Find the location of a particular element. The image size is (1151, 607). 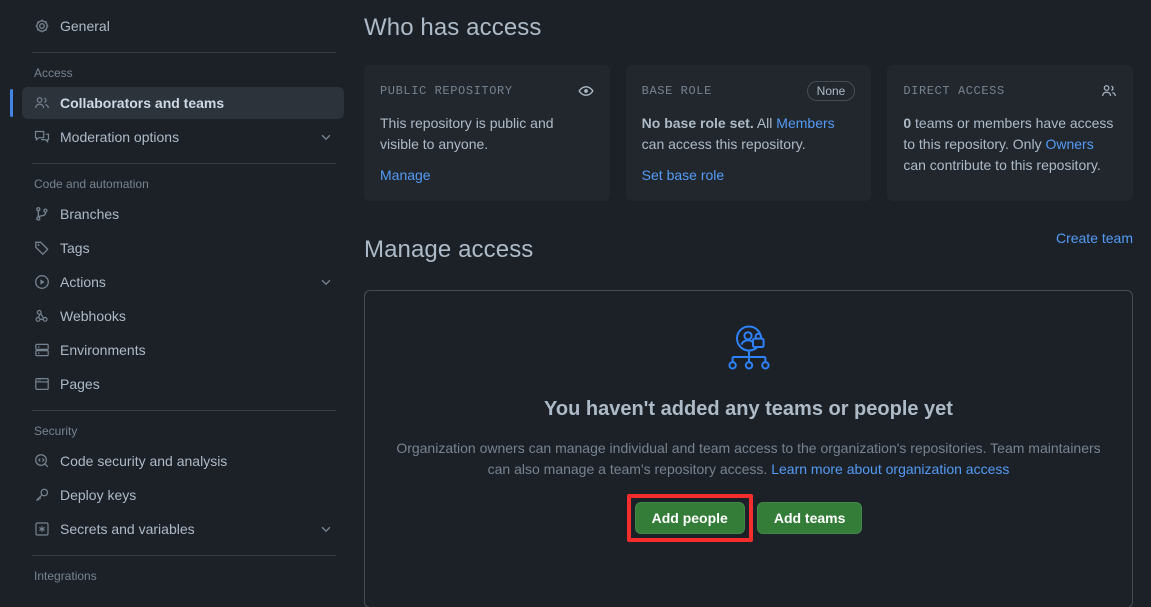

learn-more-about-organization-access-link: Learn more about organization access is located at coordinates (890, 469).